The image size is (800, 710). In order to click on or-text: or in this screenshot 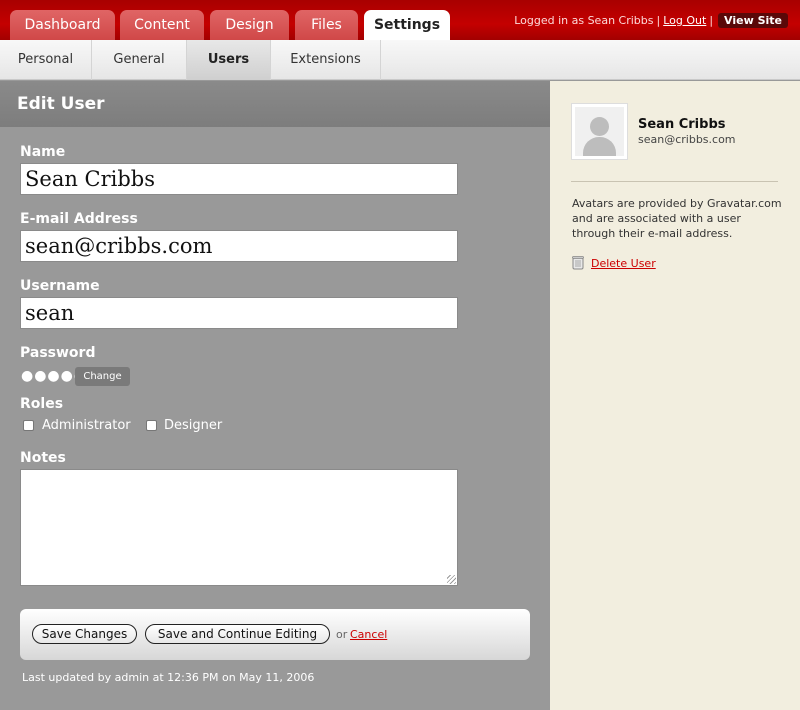, I will do `click(342, 634)`.